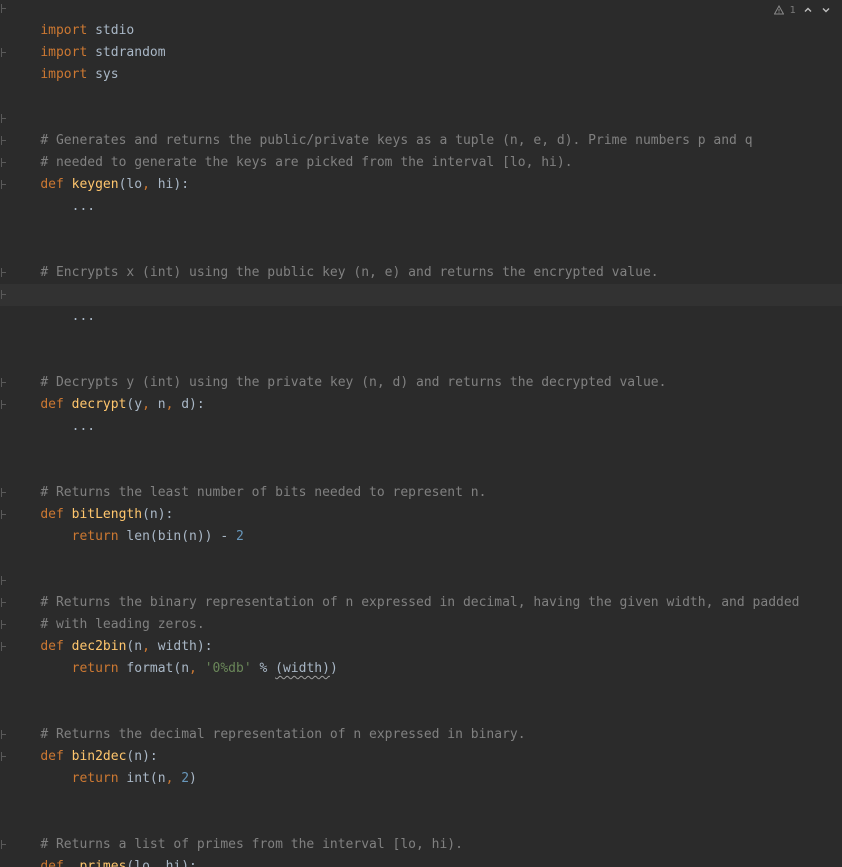 The height and width of the screenshot is (867, 842). I want to click on expression: len(bin(n)) -, so click(177, 536).